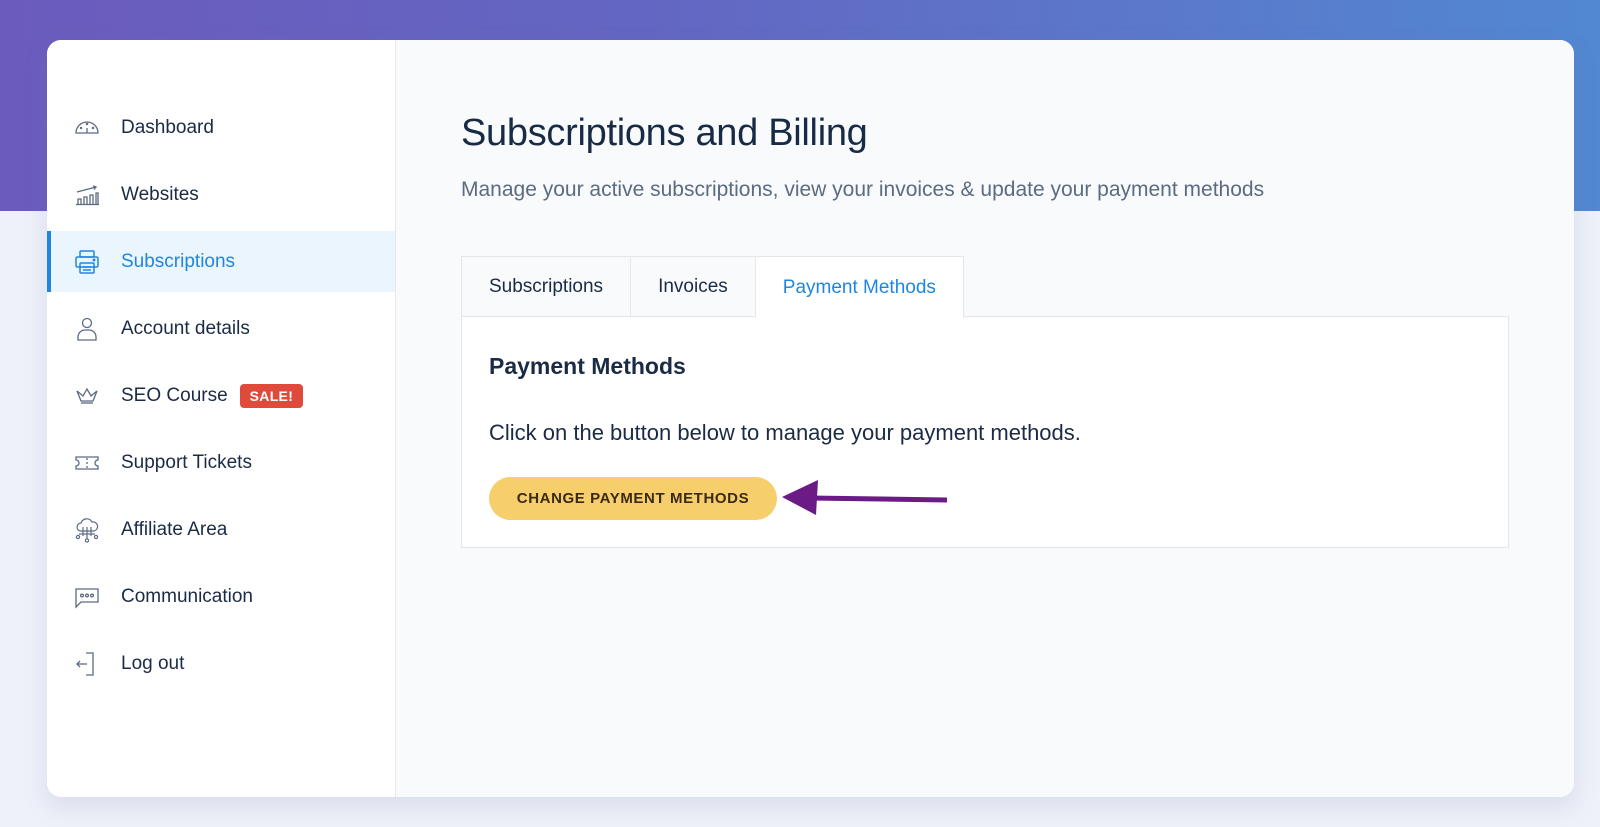 This screenshot has height=827, width=1600. Describe the element at coordinates (186, 462) in the screenshot. I see `sidebar-item-label: Support Tickets` at that location.